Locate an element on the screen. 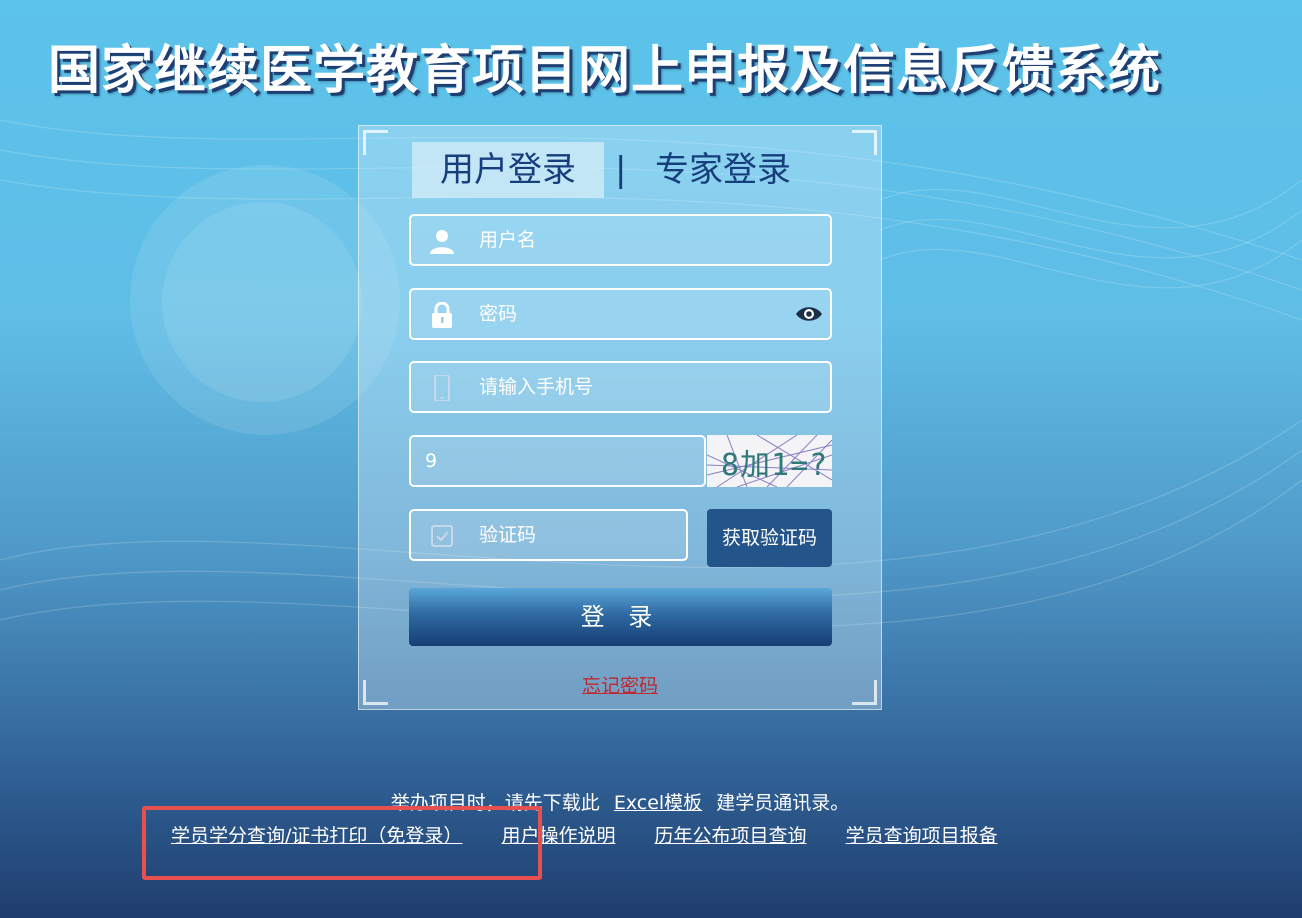  forgot-password-link: 忘记密码 is located at coordinates (620, 686).